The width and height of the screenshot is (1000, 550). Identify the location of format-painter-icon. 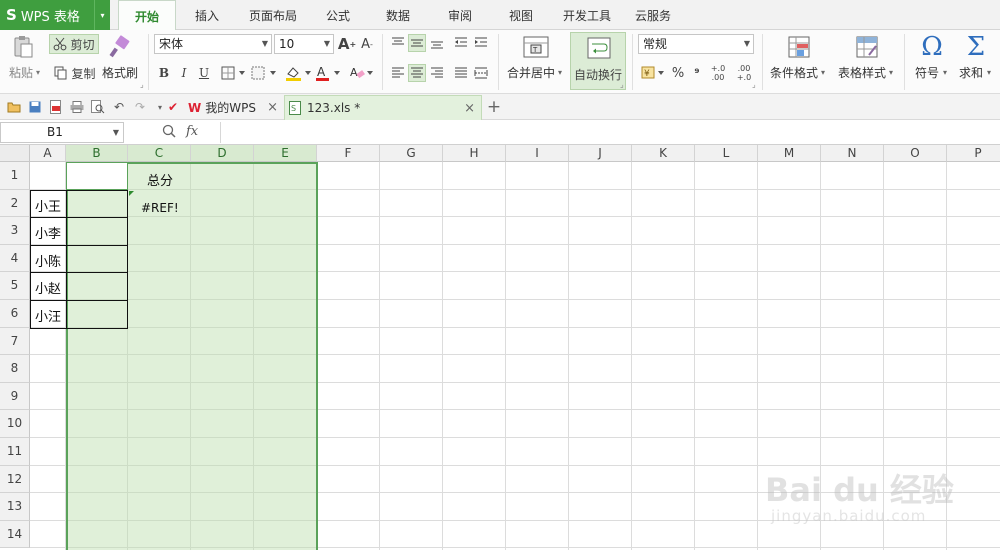
(120, 47).